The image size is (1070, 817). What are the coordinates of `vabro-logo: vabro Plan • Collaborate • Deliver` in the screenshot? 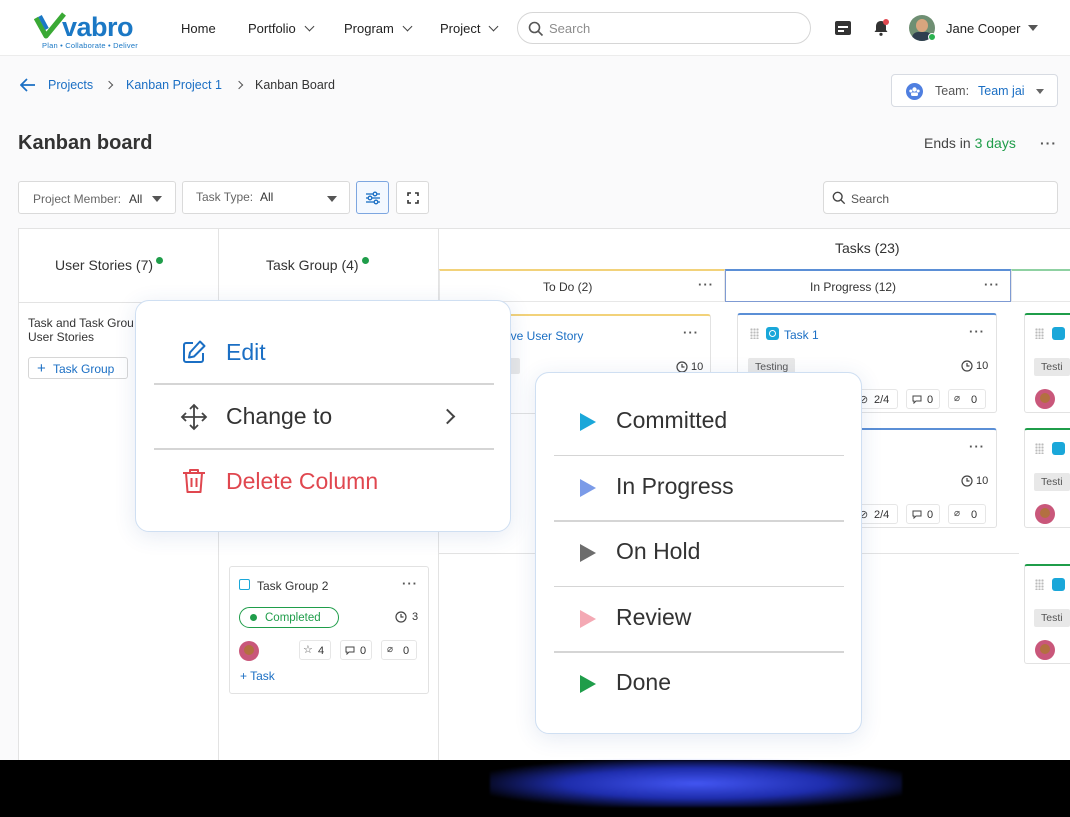 It's located at (99, 30).